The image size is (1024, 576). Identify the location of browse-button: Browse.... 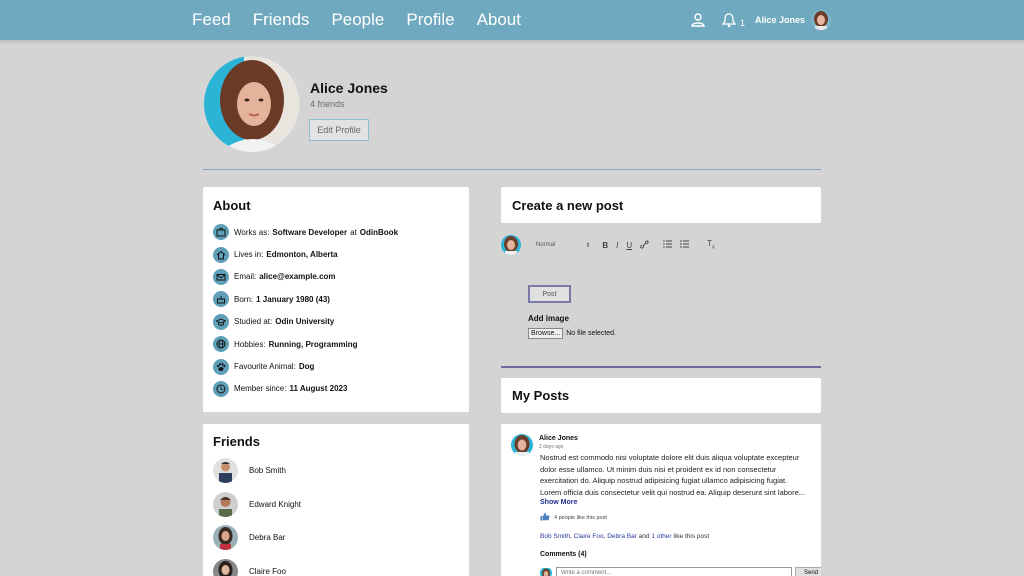
(546, 333).